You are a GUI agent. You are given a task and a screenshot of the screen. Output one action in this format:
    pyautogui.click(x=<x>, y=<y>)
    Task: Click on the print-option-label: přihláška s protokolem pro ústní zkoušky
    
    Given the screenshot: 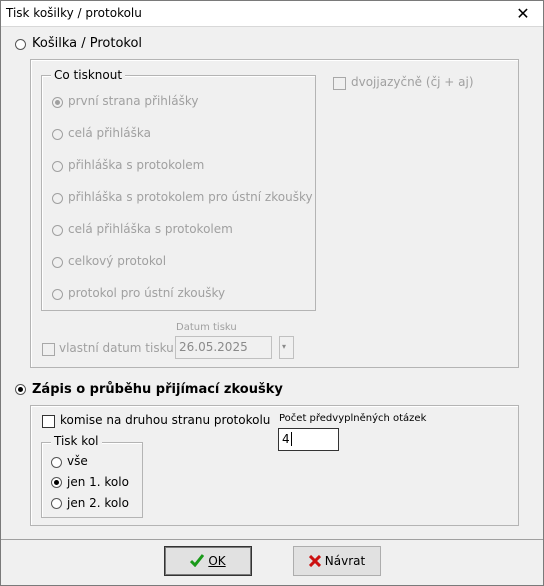 What is the action you would take?
    pyautogui.click(x=190, y=197)
    